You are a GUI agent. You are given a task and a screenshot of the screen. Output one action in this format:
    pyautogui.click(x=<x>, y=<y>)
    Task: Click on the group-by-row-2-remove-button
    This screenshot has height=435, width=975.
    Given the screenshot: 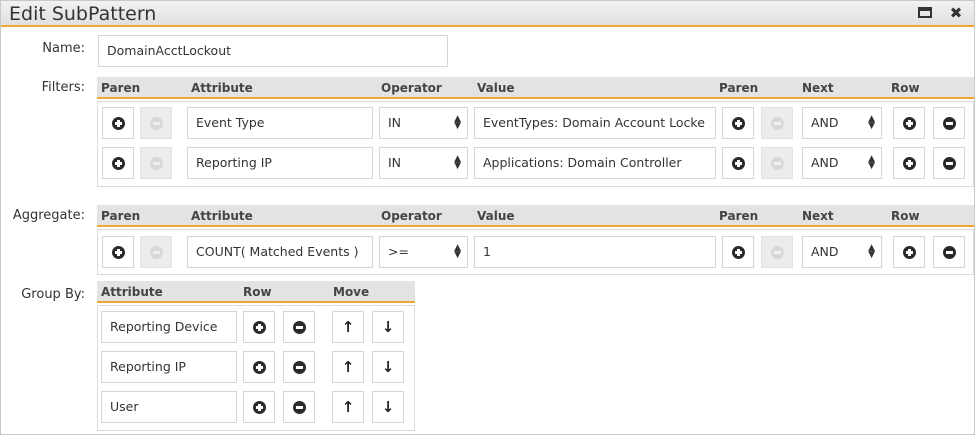 What is the action you would take?
    pyautogui.click(x=299, y=367)
    